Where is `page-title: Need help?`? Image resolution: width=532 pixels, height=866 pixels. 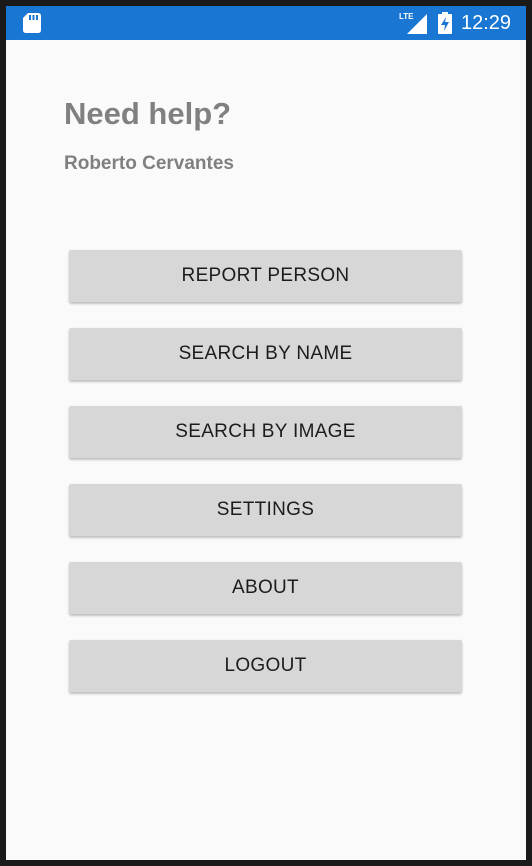
page-title: Need help? is located at coordinates (148, 113).